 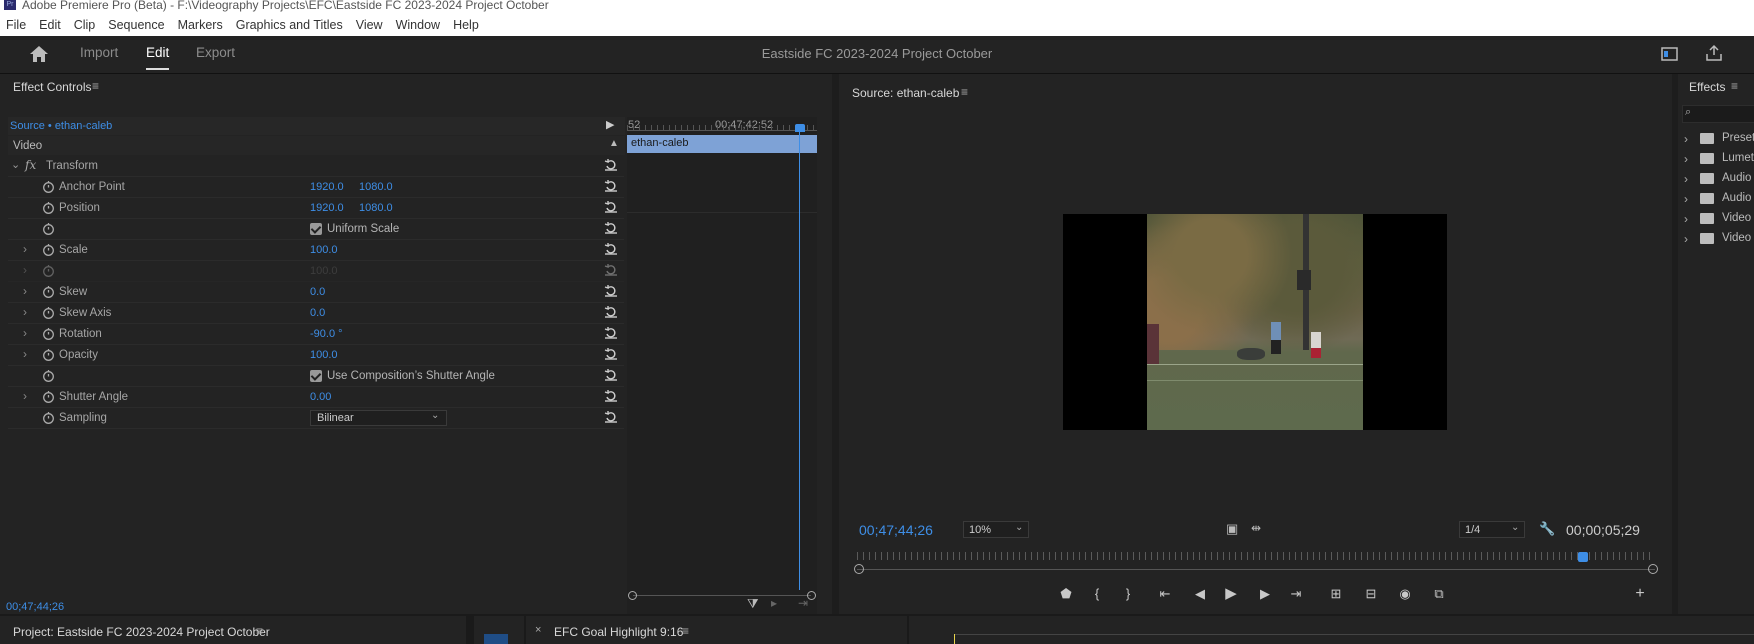 I want to click on effects-list-item: › Audio Transitions, so click(x=1719, y=200).